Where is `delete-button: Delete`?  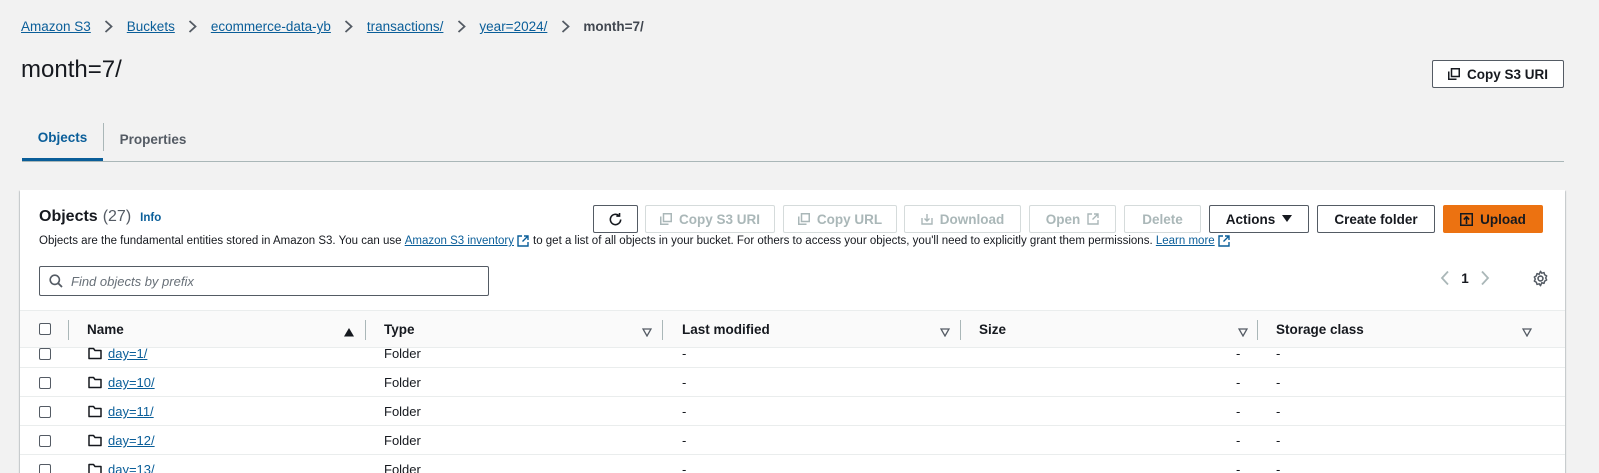
delete-button: Delete is located at coordinates (1162, 219).